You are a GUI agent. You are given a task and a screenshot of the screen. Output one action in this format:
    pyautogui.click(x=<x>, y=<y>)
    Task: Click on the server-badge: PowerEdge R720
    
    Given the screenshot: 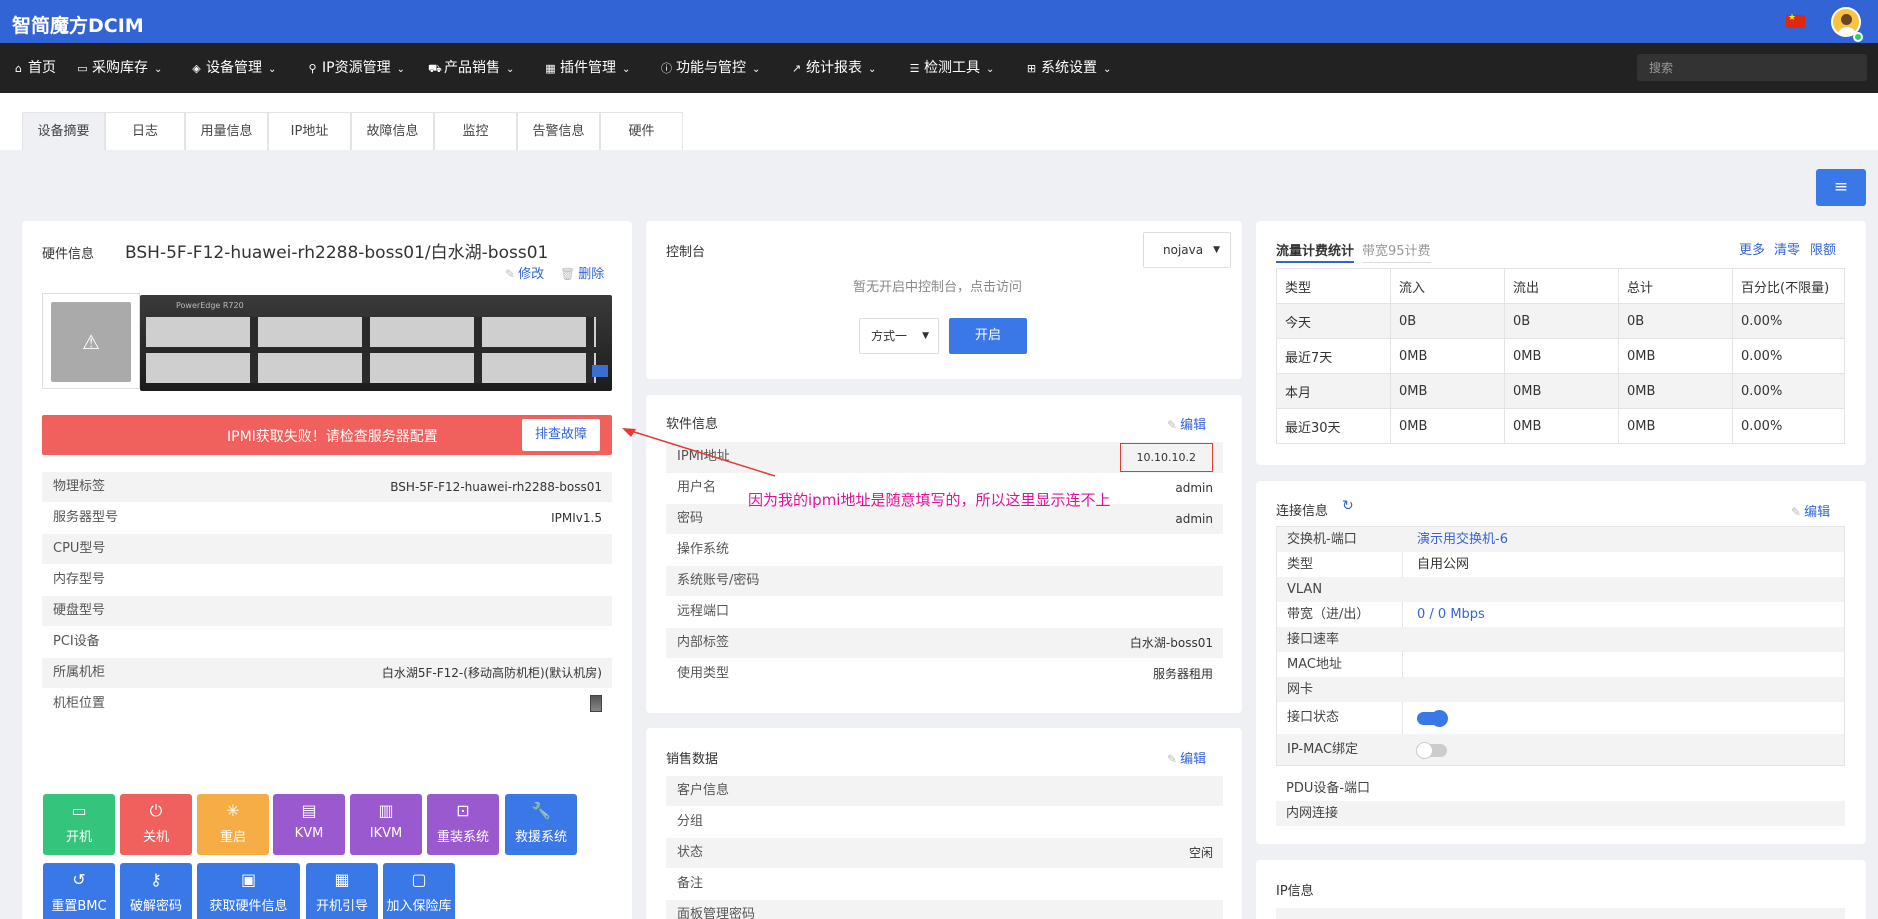 What is the action you would take?
    pyautogui.click(x=210, y=305)
    